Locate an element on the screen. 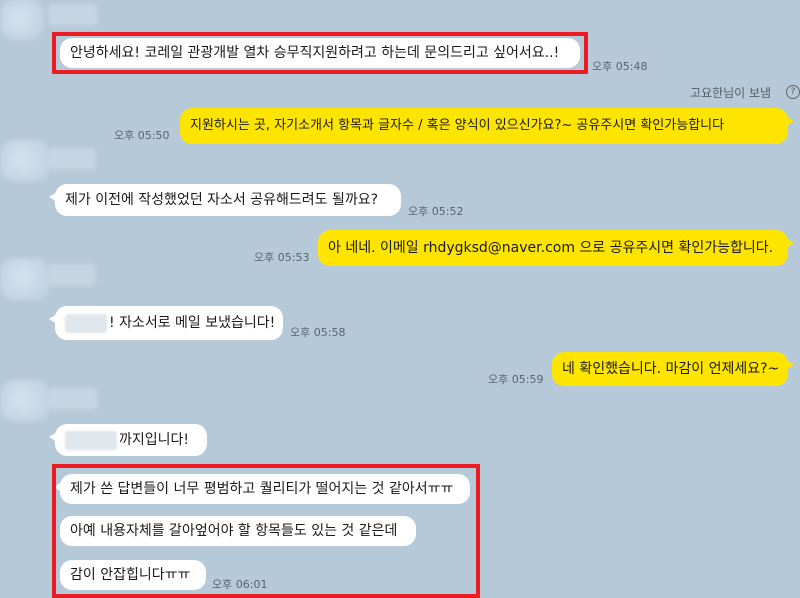 Image resolution: width=800 pixels, height=598 pixels. message-text: 제가 이전에 작성했었던 자소서 공유해드려도 될까요? is located at coordinates (222, 200).